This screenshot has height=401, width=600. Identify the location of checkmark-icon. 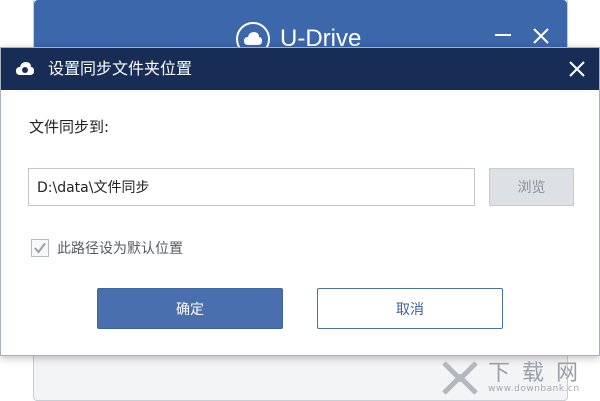
(40, 248).